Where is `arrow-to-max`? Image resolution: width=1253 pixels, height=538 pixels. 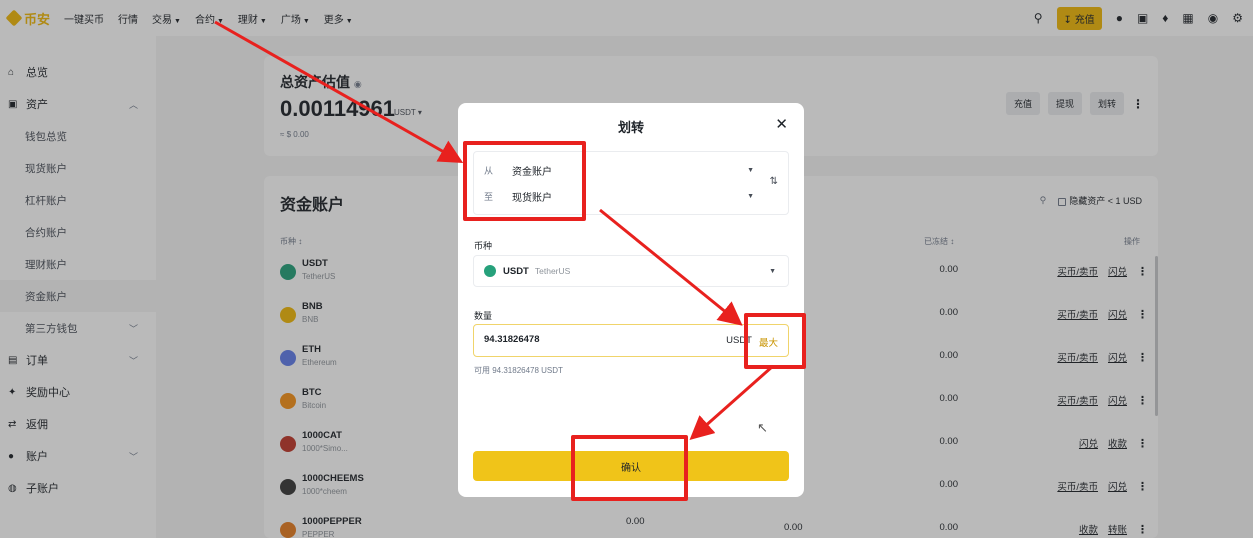 arrow-to-max is located at coordinates (671, 267).